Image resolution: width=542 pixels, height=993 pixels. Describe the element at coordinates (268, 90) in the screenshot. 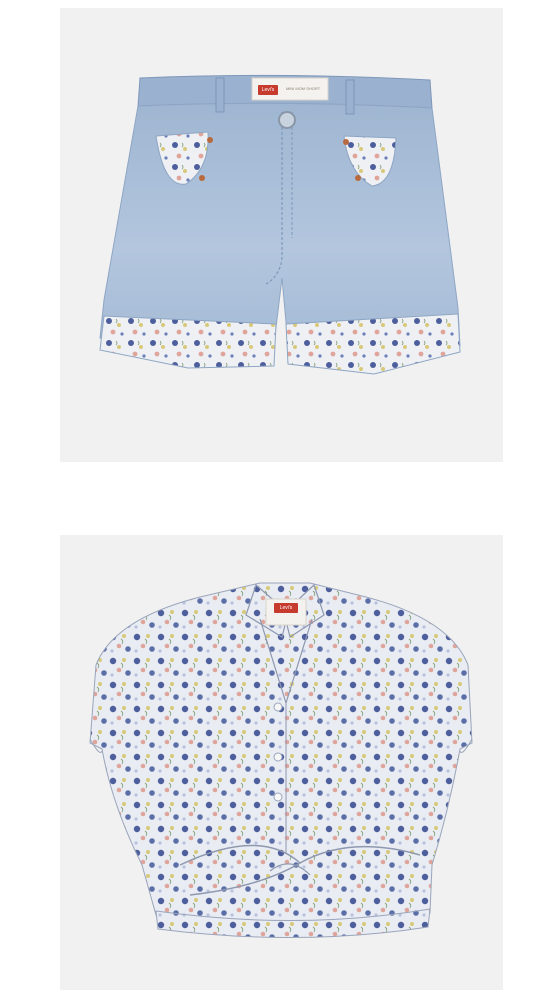

I see `shorts-brand-tab: Levi's` at that location.